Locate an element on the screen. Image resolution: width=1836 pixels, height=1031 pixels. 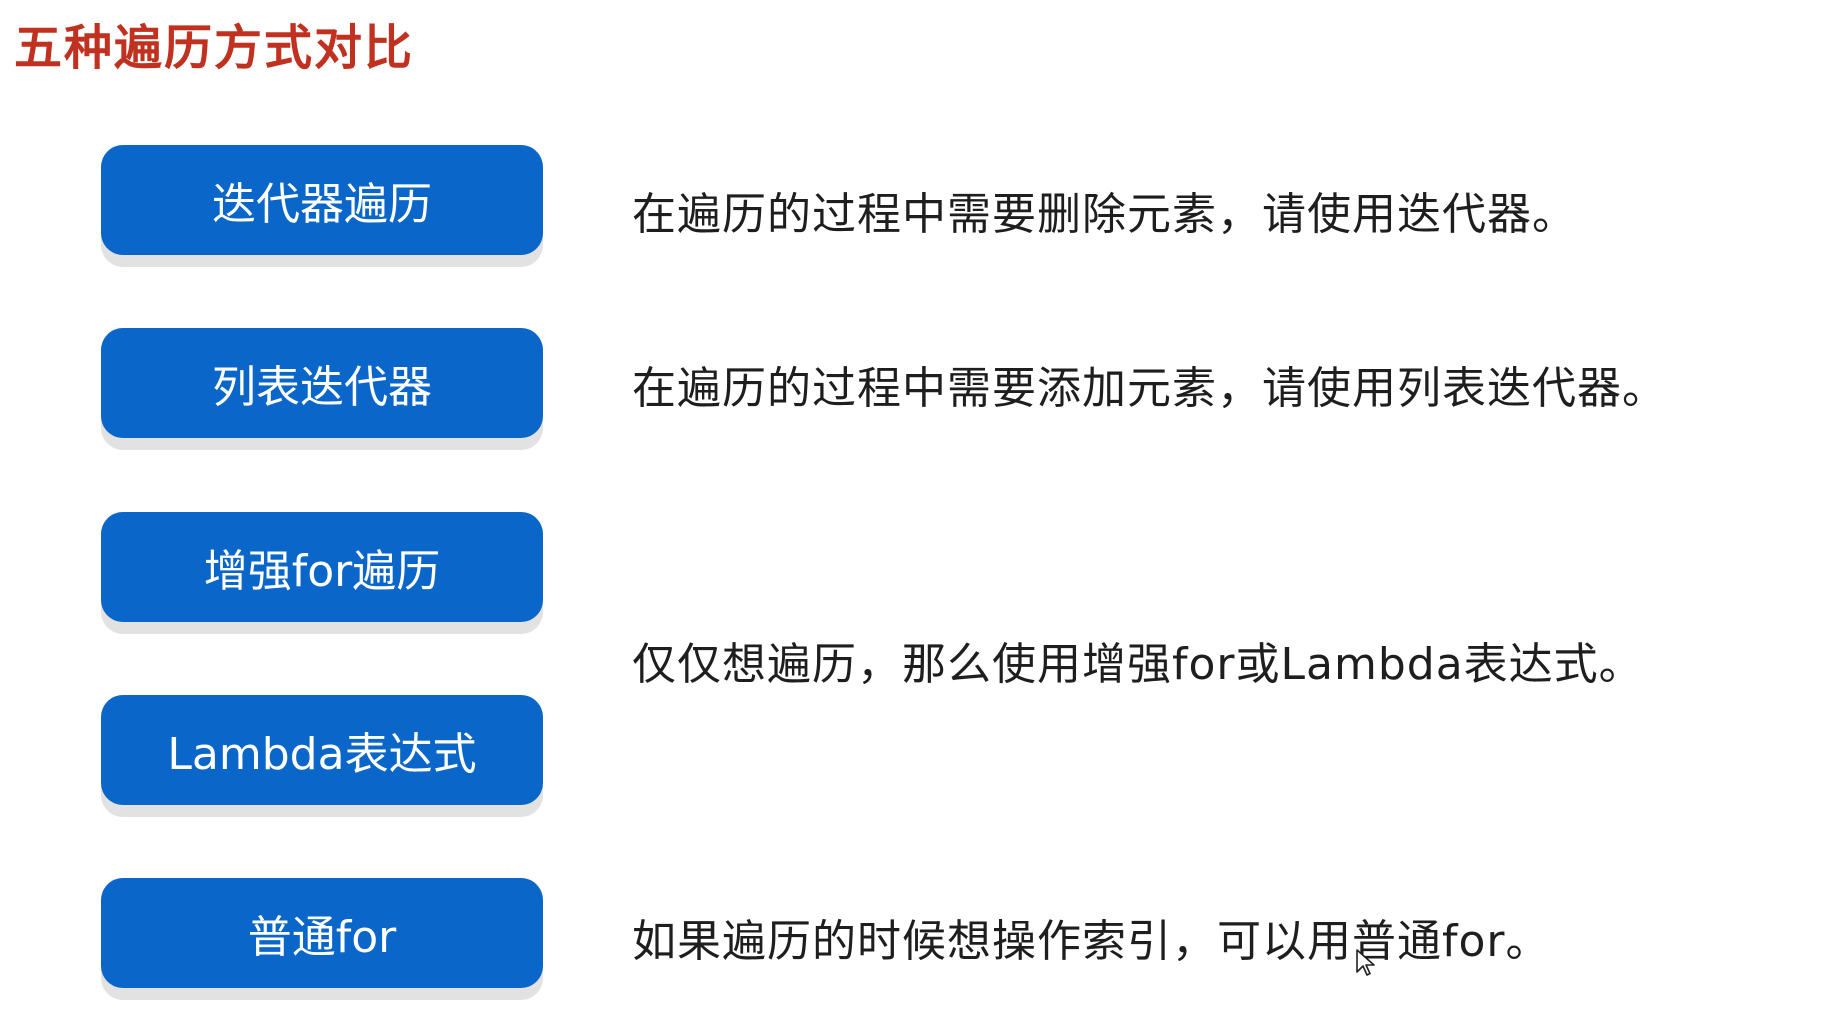
lambda-expression-button: Lambda表达式 is located at coordinates (322, 750).